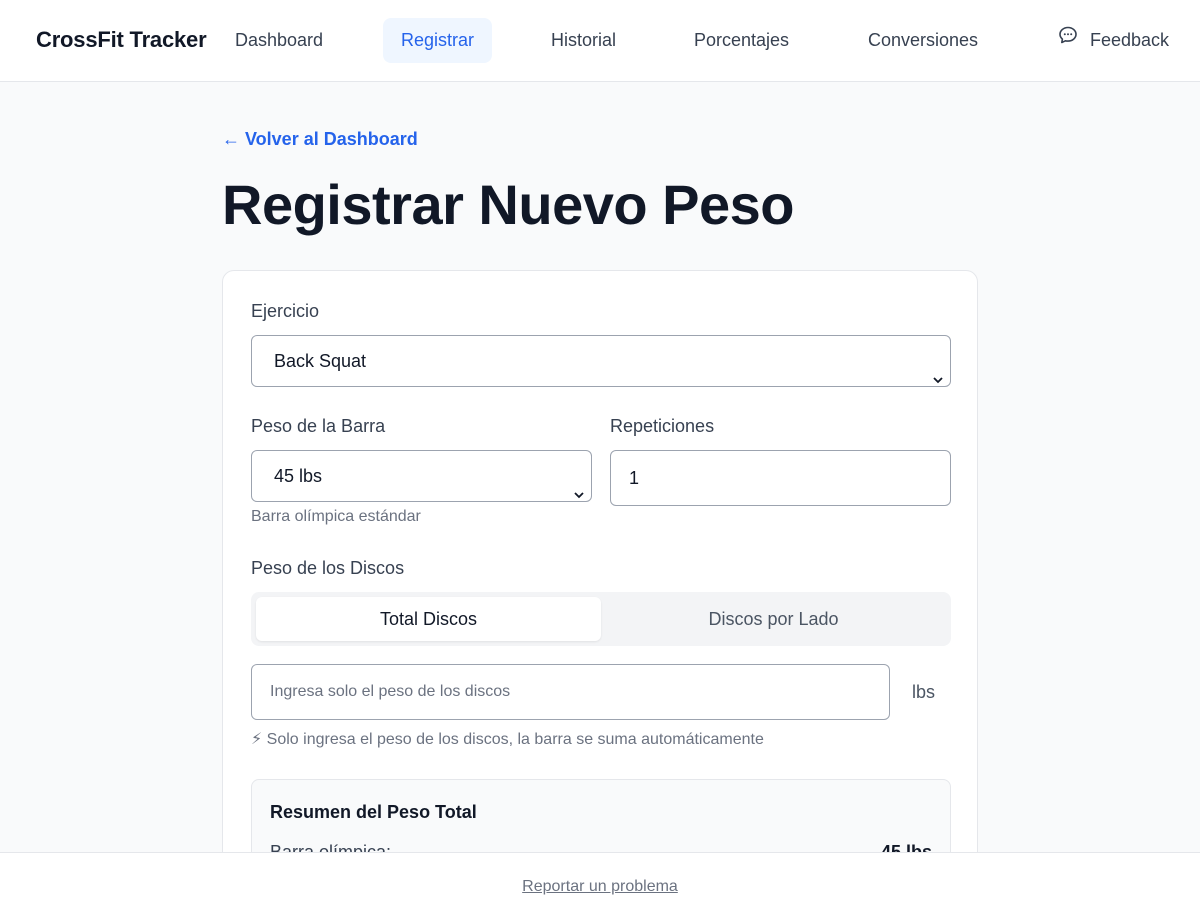  Describe the element at coordinates (285, 311) in the screenshot. I see `exercise-label: Ejercicio` at that location.